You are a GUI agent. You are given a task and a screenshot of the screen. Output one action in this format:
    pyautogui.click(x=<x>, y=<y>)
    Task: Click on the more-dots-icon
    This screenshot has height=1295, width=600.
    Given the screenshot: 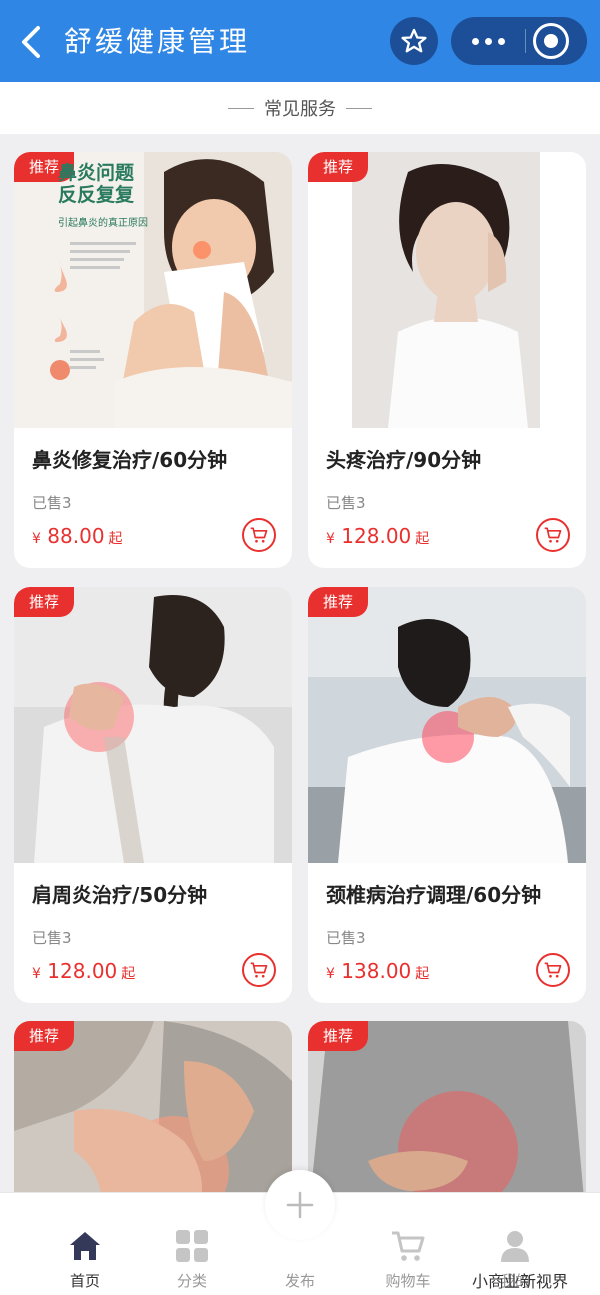 What is the action you would take?
    pyautogui.click(x=488, y=41)
    